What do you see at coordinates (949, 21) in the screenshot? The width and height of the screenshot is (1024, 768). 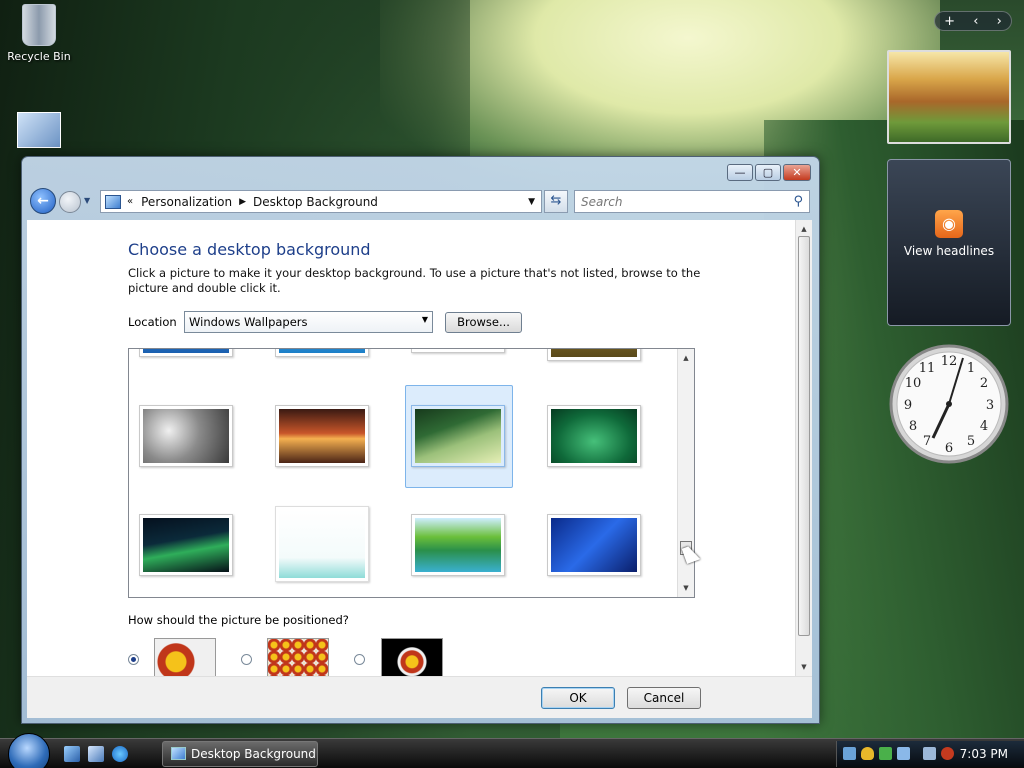 I see `sidebar-add-button: +` at bounding box center [949, 21].